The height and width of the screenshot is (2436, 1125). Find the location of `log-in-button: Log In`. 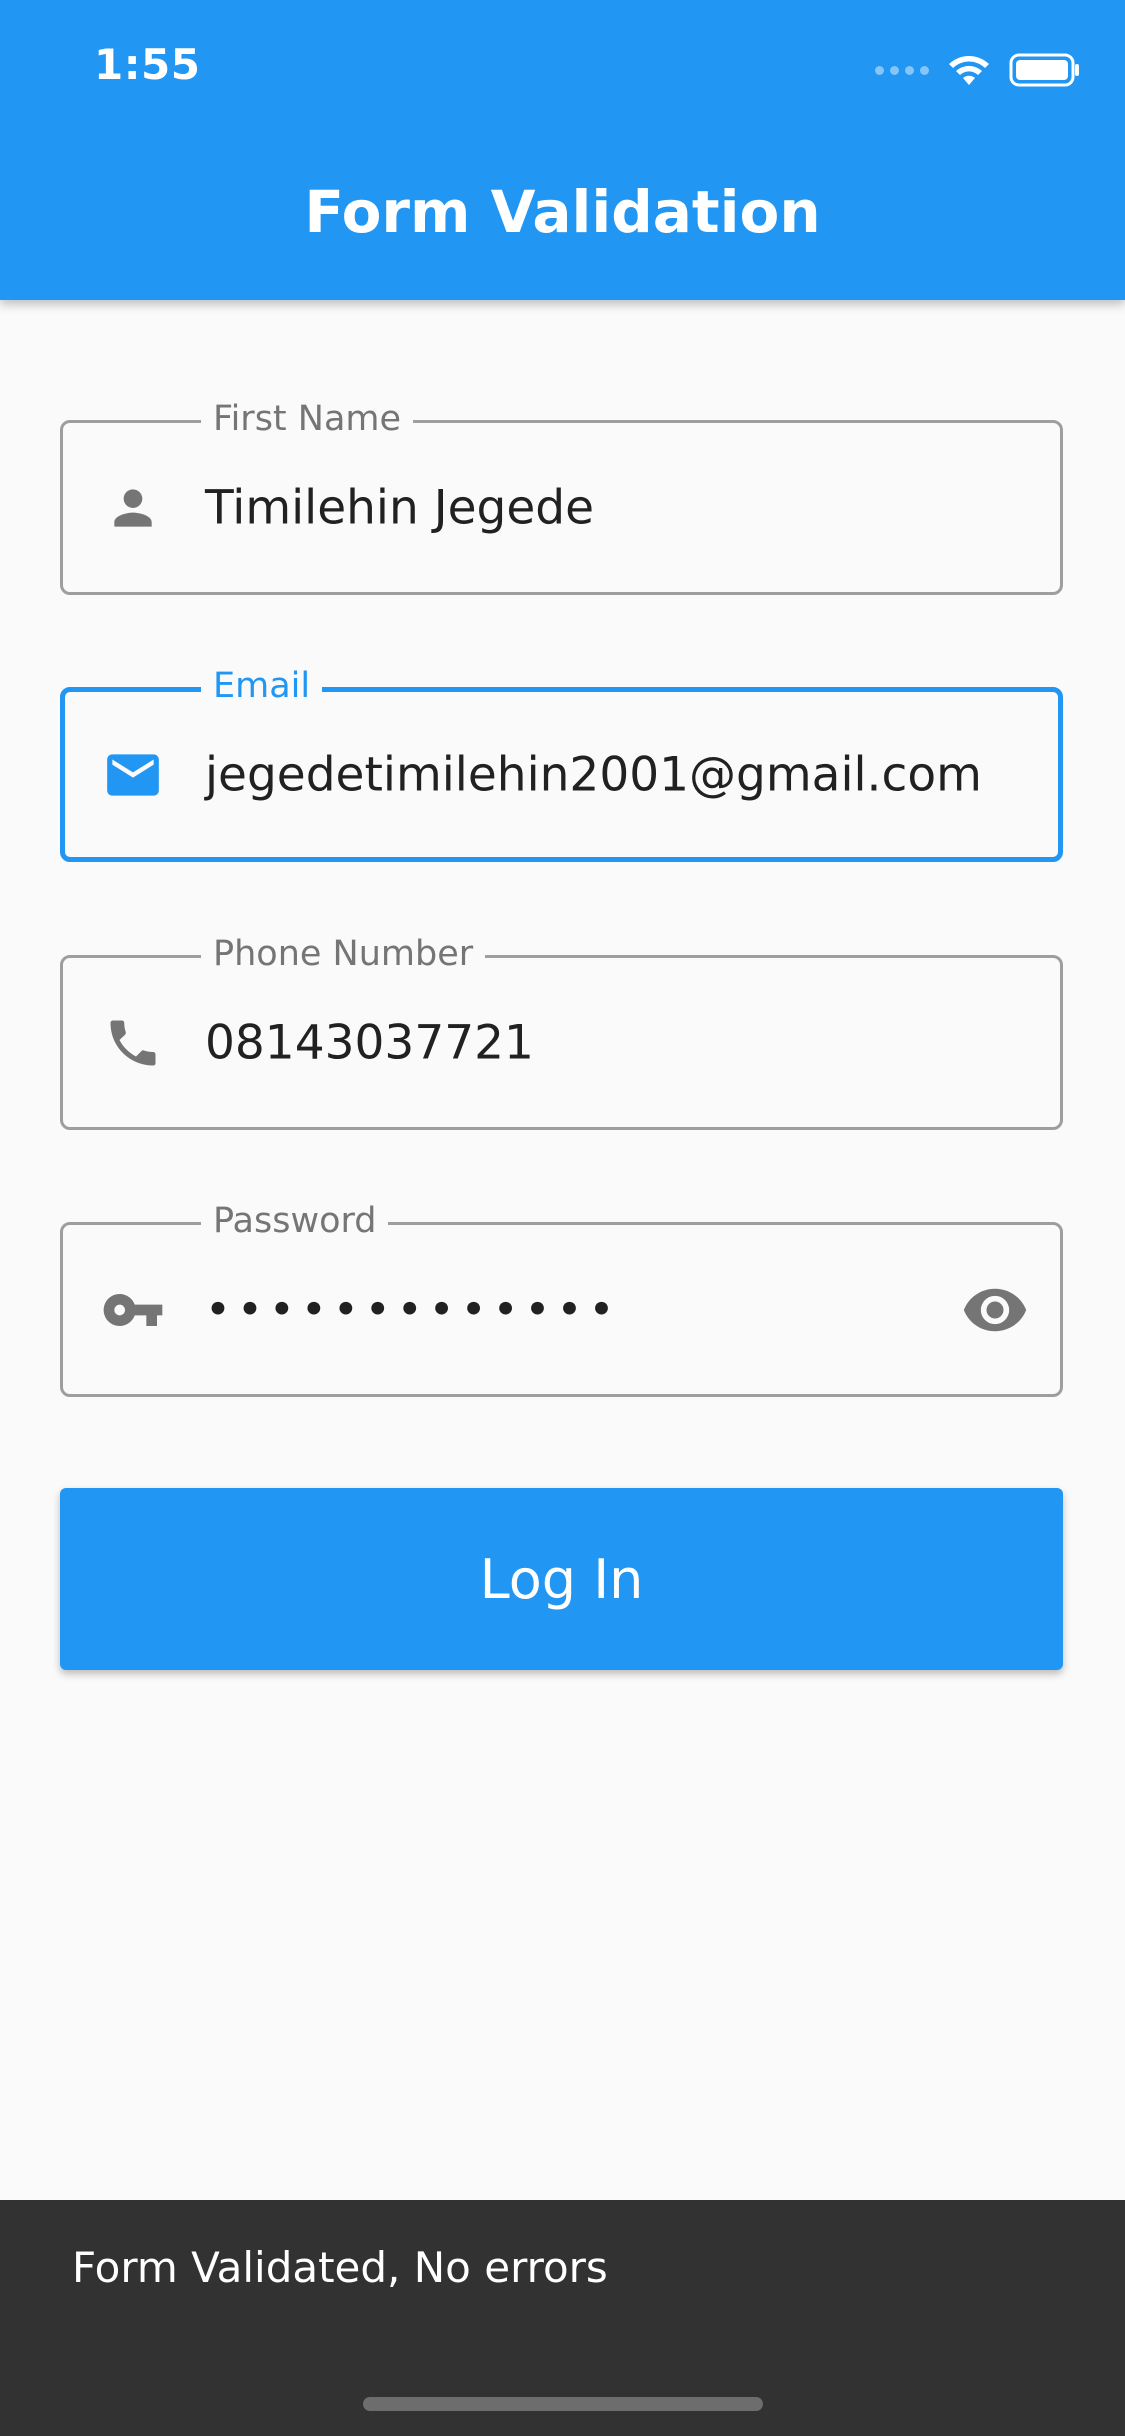

log-in-button: Log In is located at coordinates (561, 1579).